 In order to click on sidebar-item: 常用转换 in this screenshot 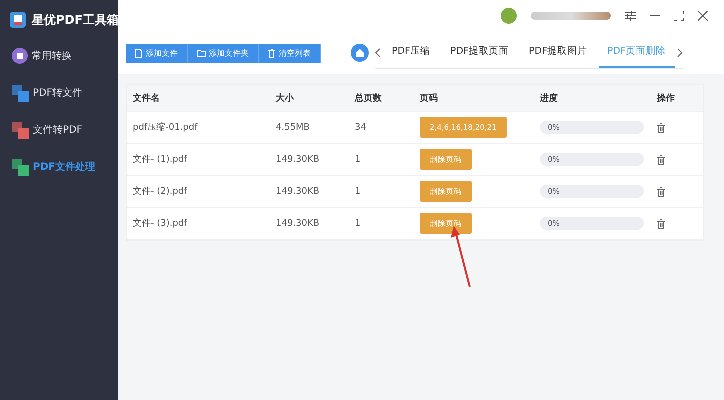, I will do `click(59, 56)`.